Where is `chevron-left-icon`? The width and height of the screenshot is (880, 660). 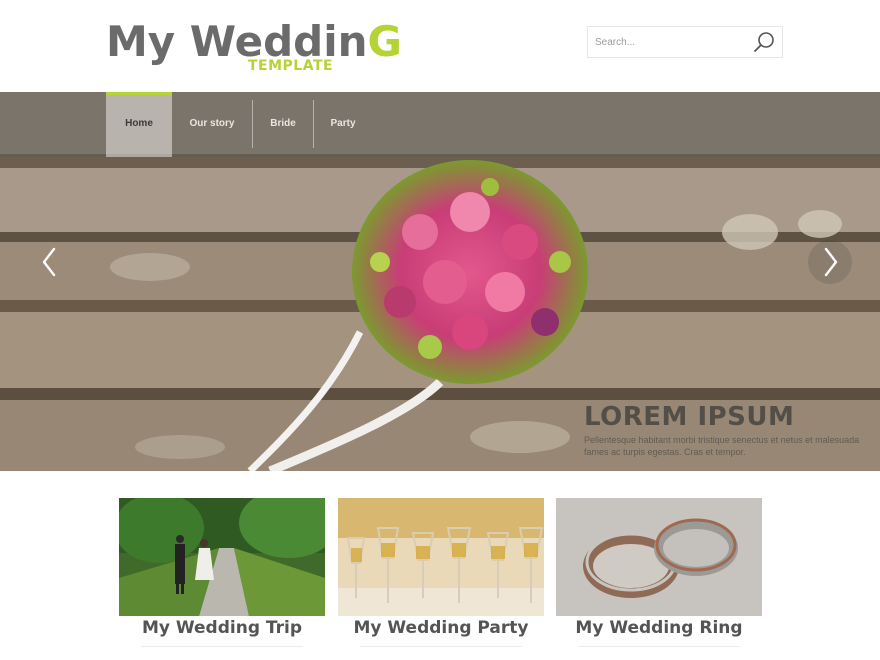
chevron-left-icon is located at coordinates (50, 262).